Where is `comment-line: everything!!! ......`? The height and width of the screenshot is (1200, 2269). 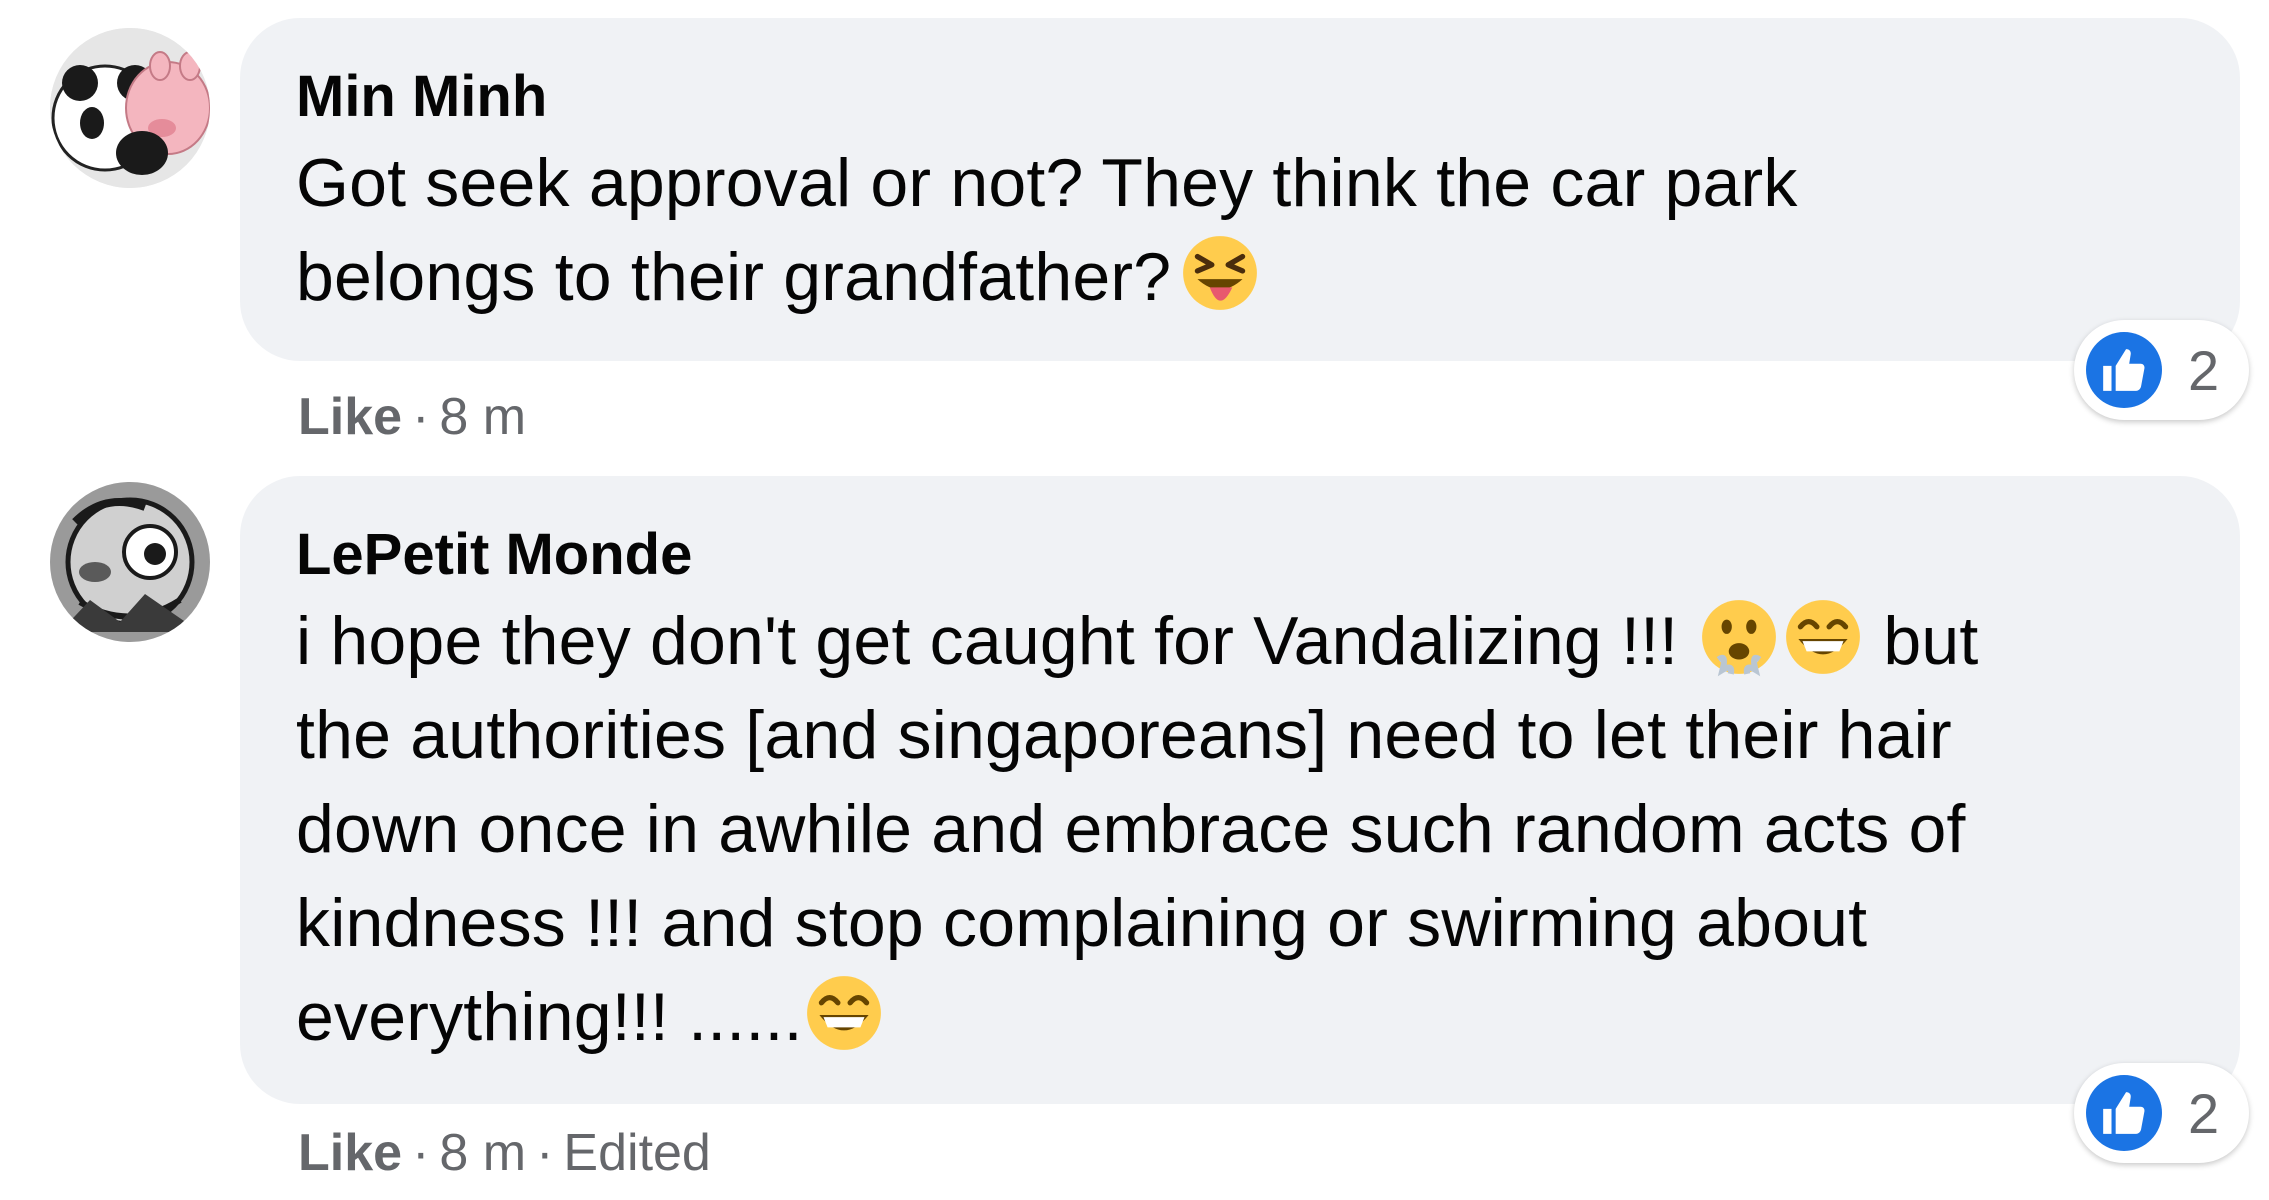 comment-line: everything!!! ...... is located at coordinates (1240, 1017).